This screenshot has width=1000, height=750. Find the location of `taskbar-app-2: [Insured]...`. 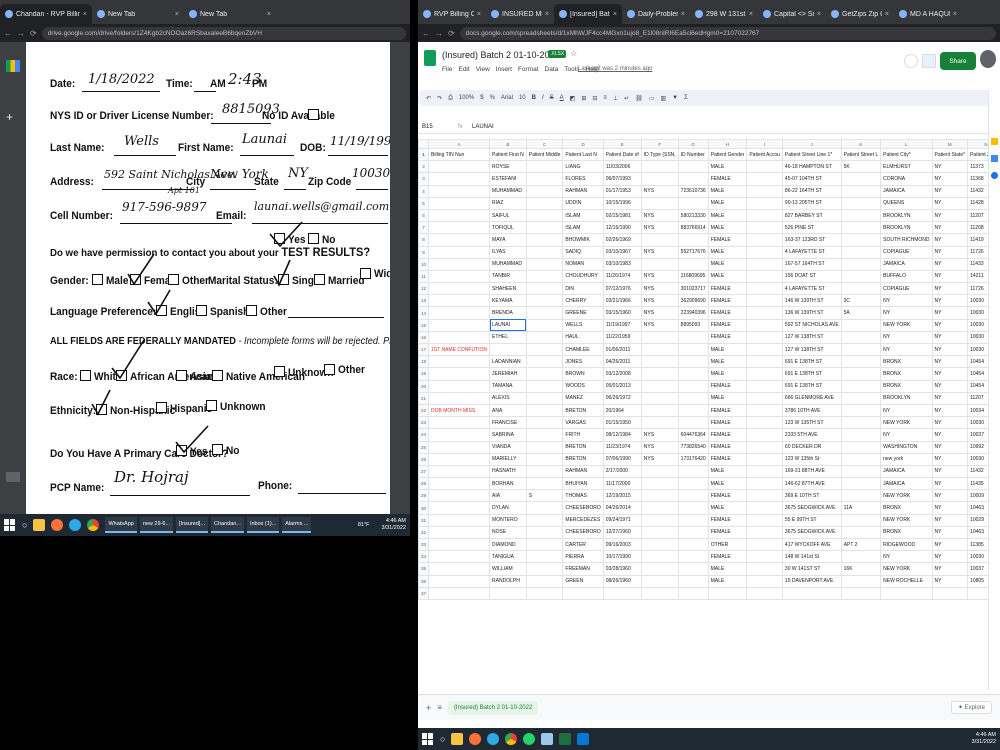

taskbar-app-2: [Insured]... is located at coordinates (192, 525).